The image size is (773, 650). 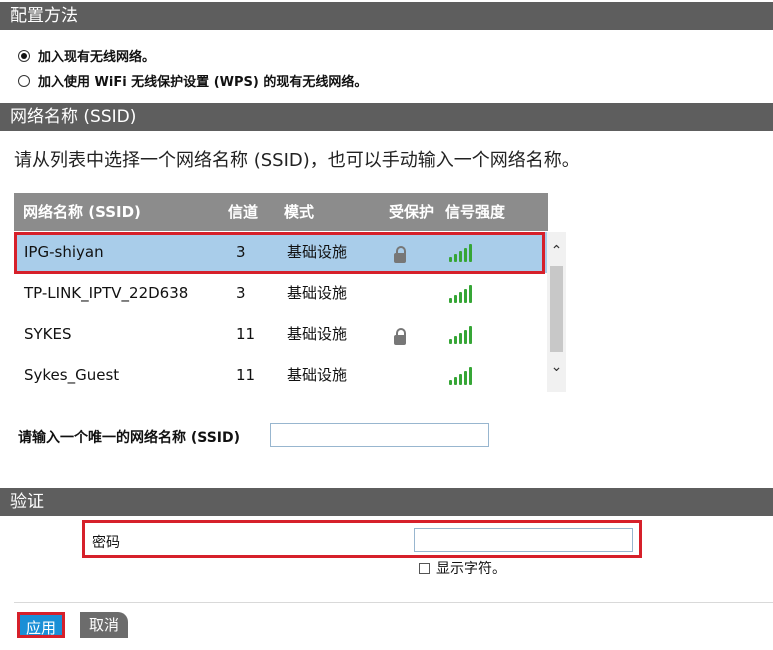 I want to click on radio-join-existing: 加入现有无线网络。, so click(x=86, y=55).